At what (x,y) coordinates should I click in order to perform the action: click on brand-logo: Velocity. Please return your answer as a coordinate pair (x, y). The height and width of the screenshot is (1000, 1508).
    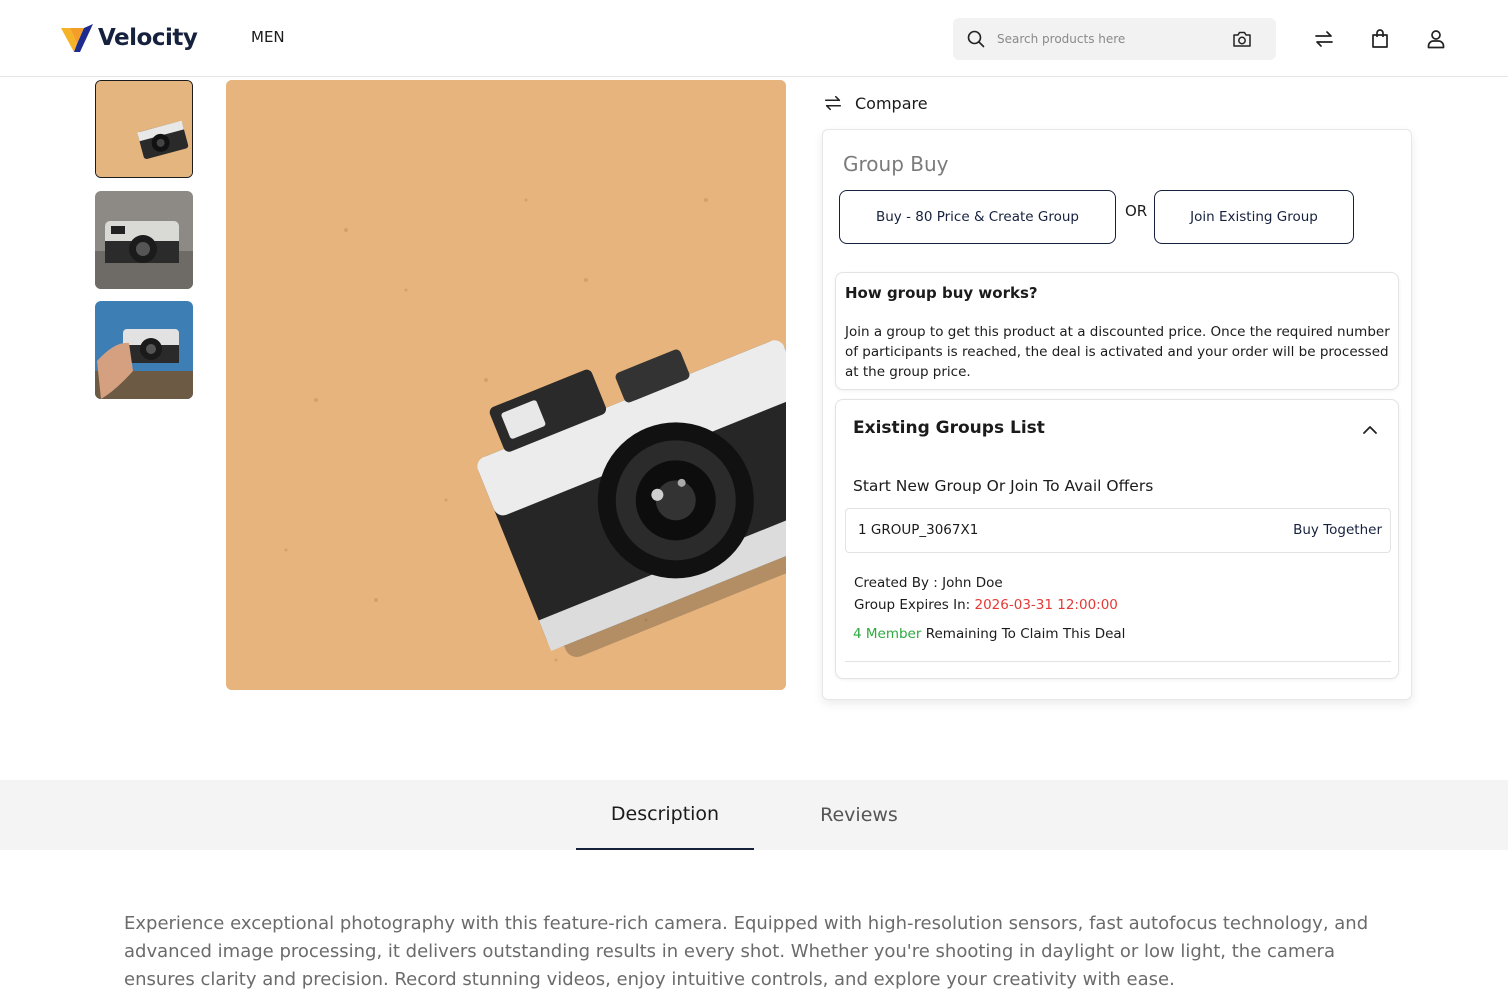
    Looking at the image, I should click on (129, 38).